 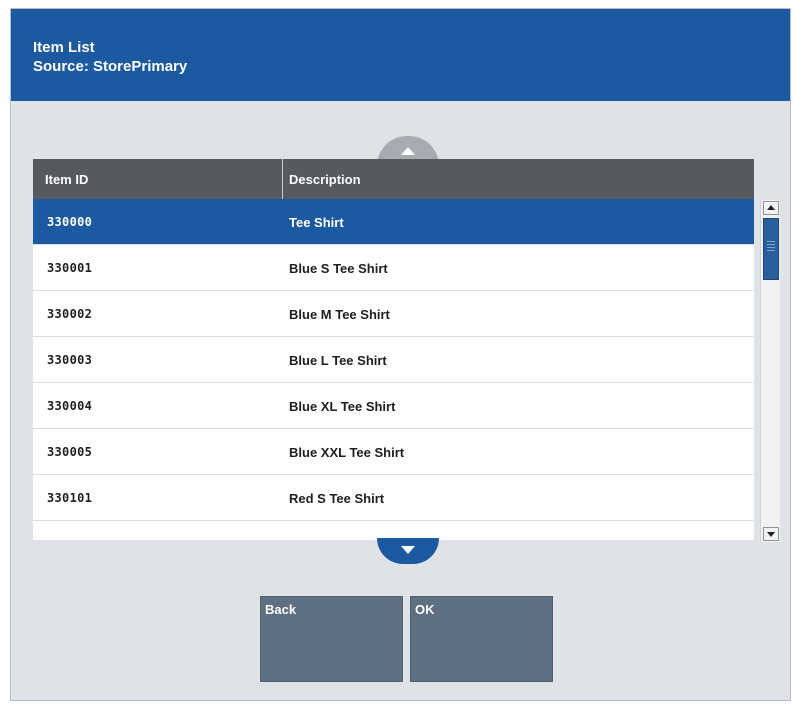 I want to click on arrow-down-icon, so click(x=771, y=534).